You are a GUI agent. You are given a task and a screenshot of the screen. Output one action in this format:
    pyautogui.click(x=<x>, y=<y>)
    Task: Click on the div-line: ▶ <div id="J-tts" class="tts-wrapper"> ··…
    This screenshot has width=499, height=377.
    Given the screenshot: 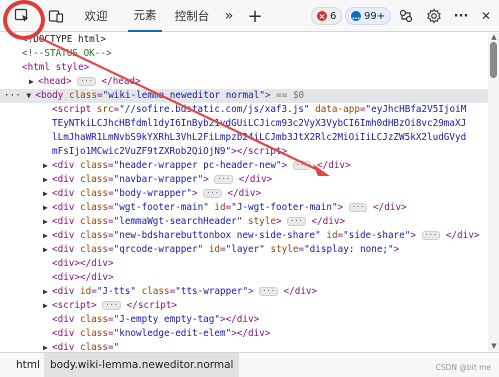 What is the action you would take?
    pyautogui.click(x=244, y=292)
    